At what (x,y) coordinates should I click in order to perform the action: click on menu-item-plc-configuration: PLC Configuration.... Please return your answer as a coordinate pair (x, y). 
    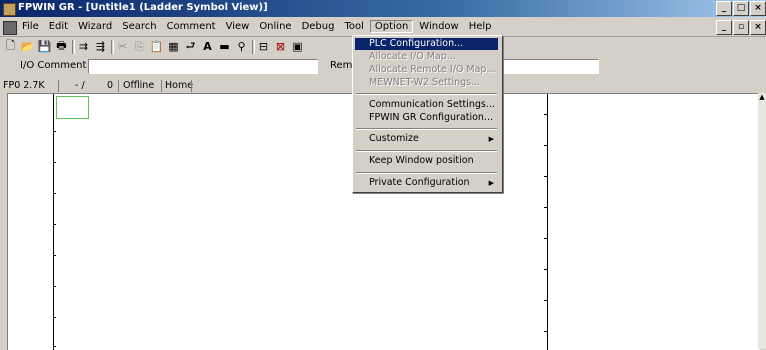
    Looking at the image, I should click on (426, 44).